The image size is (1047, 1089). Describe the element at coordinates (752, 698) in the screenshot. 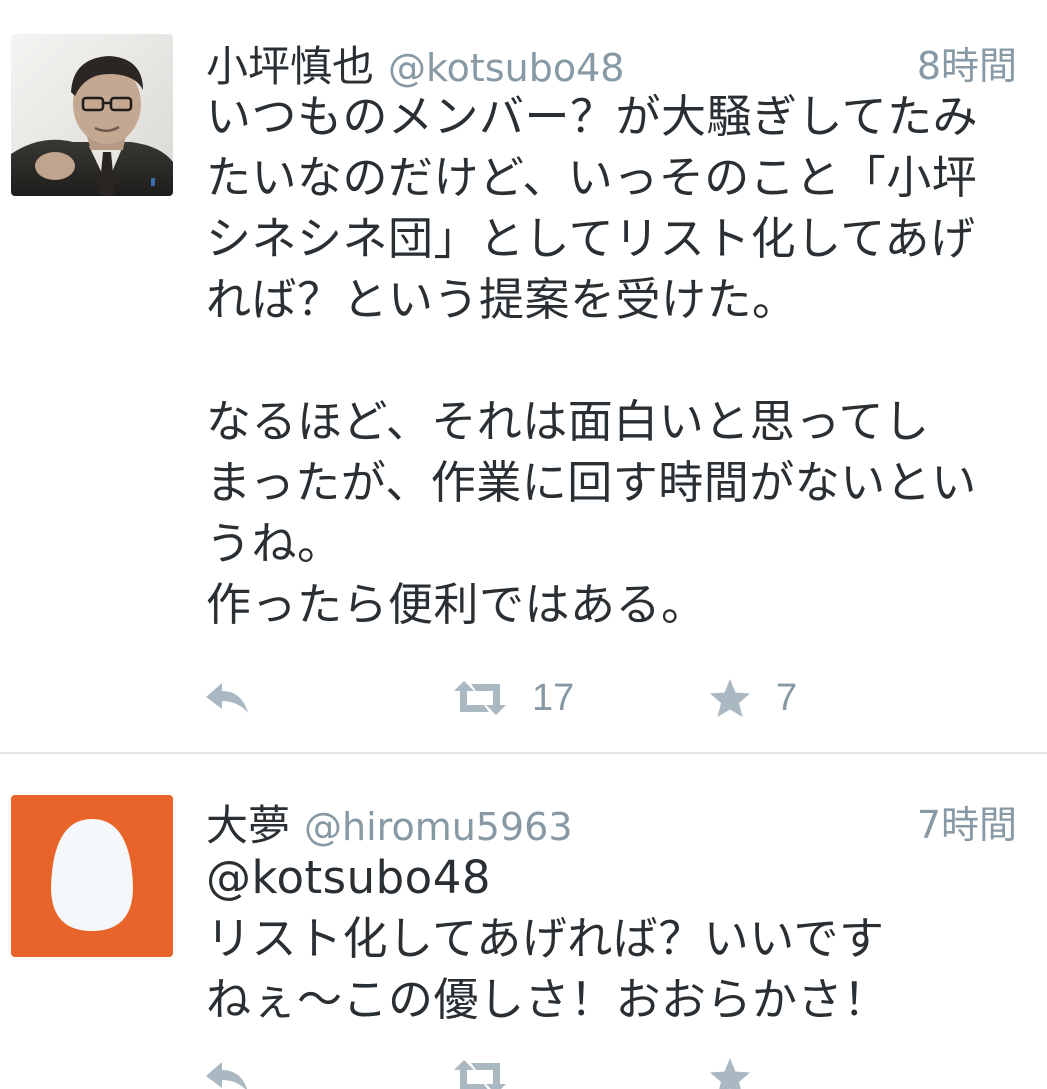

I see `favorite-button: 7` at that location.